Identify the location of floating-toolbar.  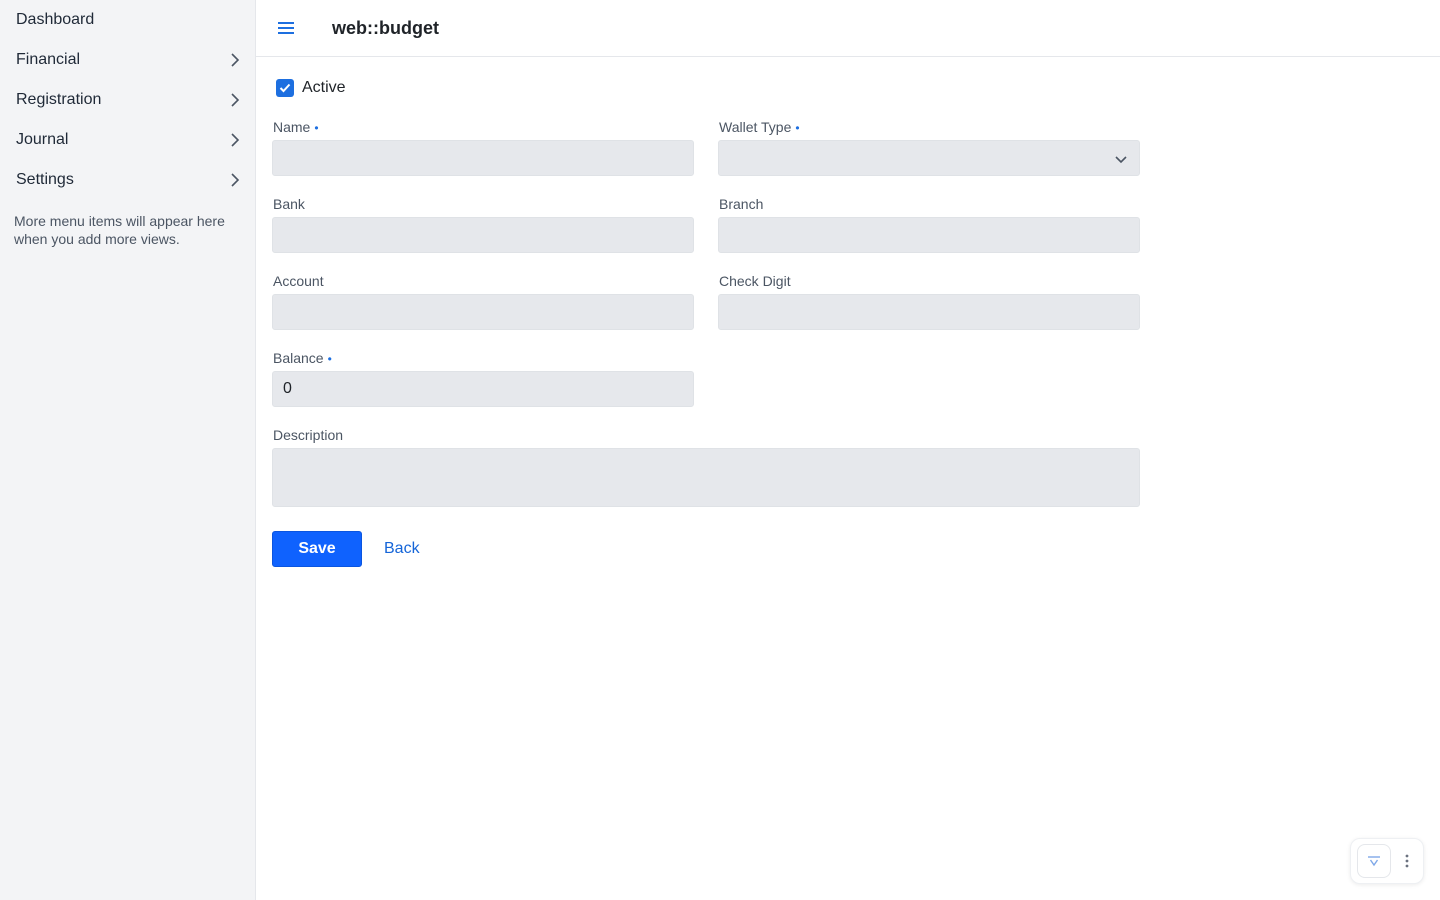
(1387, 861).